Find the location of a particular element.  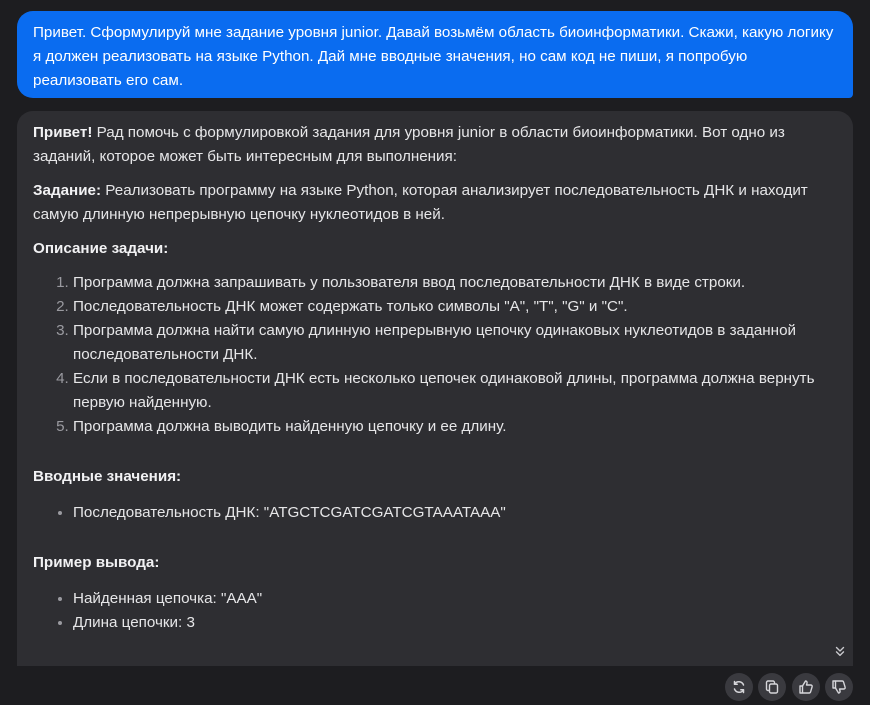

greeting-bold: Привет! is located at coordinates (63, 132).